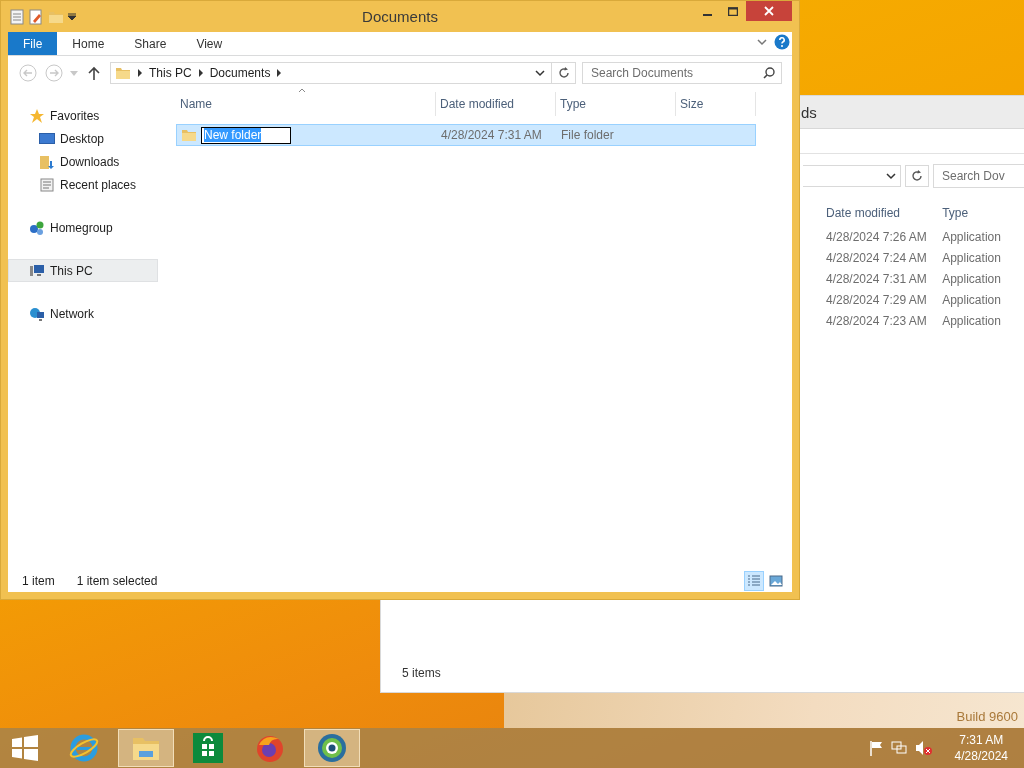 This screenshot has height=768, width=1024. Describe the element at coordinates (150, 43) in the screenshot. I see `ribbon-tab: Share` at that location.